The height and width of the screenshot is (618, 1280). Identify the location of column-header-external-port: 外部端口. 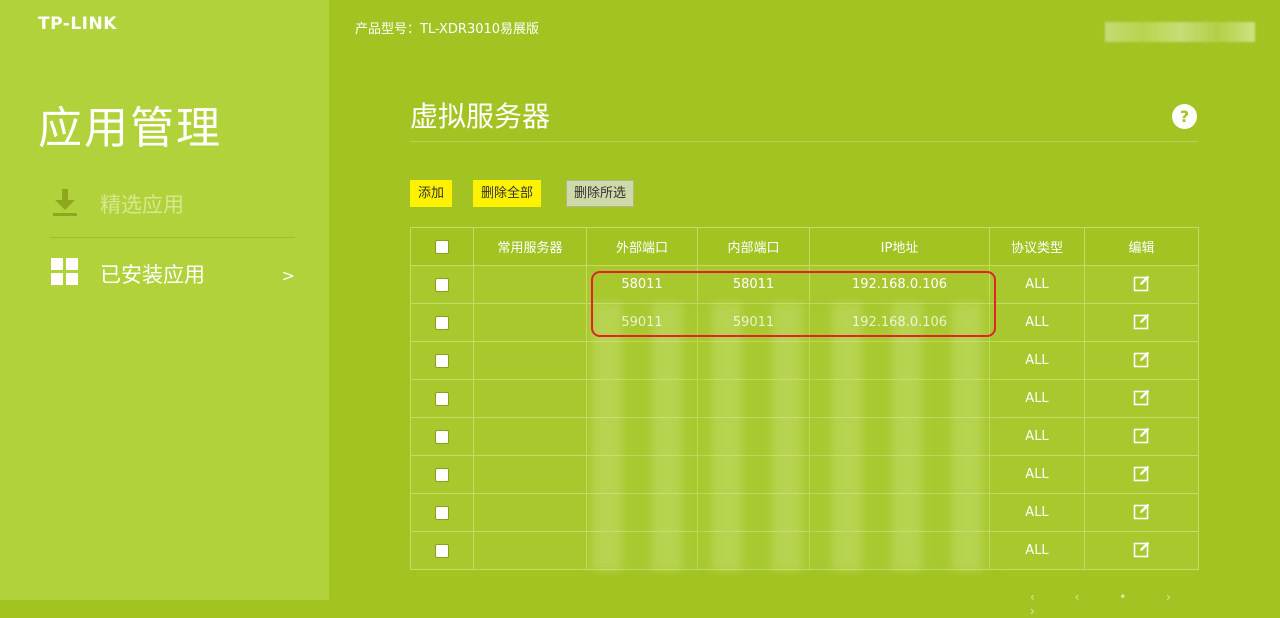
(642, 246).